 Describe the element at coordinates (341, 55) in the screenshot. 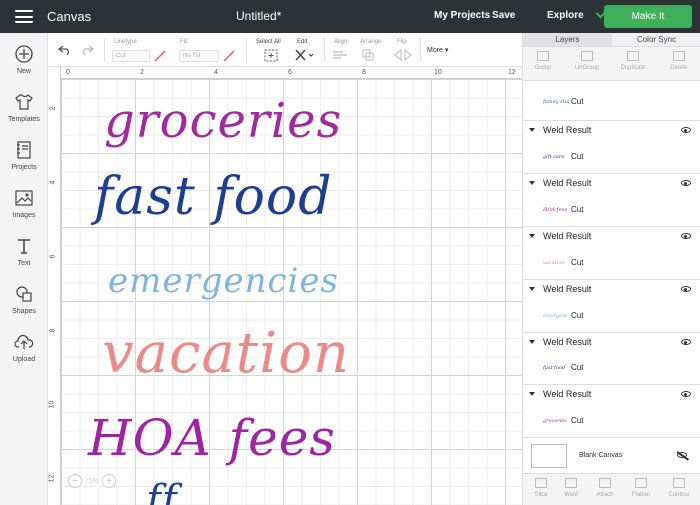

I see `align-icon` at that location.